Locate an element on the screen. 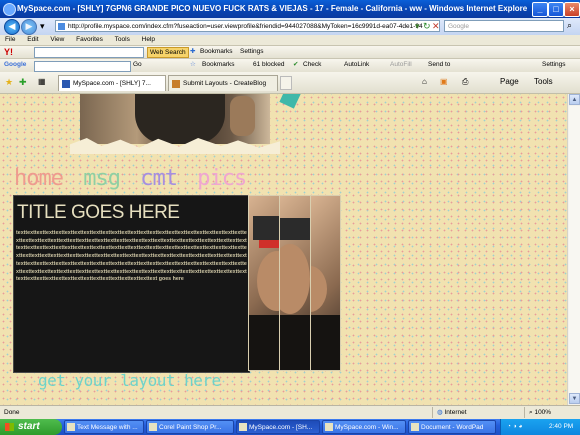 This screenshot has width=580, height=435. maximize-button: □ is located at coordinates (556, 9).